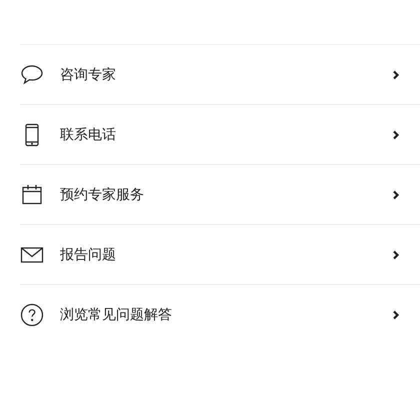 This screenshot has height=420, width=420. Describe the element at coordinates (88, 135) in the screenshot. I see `menu-item-label: 联系电话` at that location.